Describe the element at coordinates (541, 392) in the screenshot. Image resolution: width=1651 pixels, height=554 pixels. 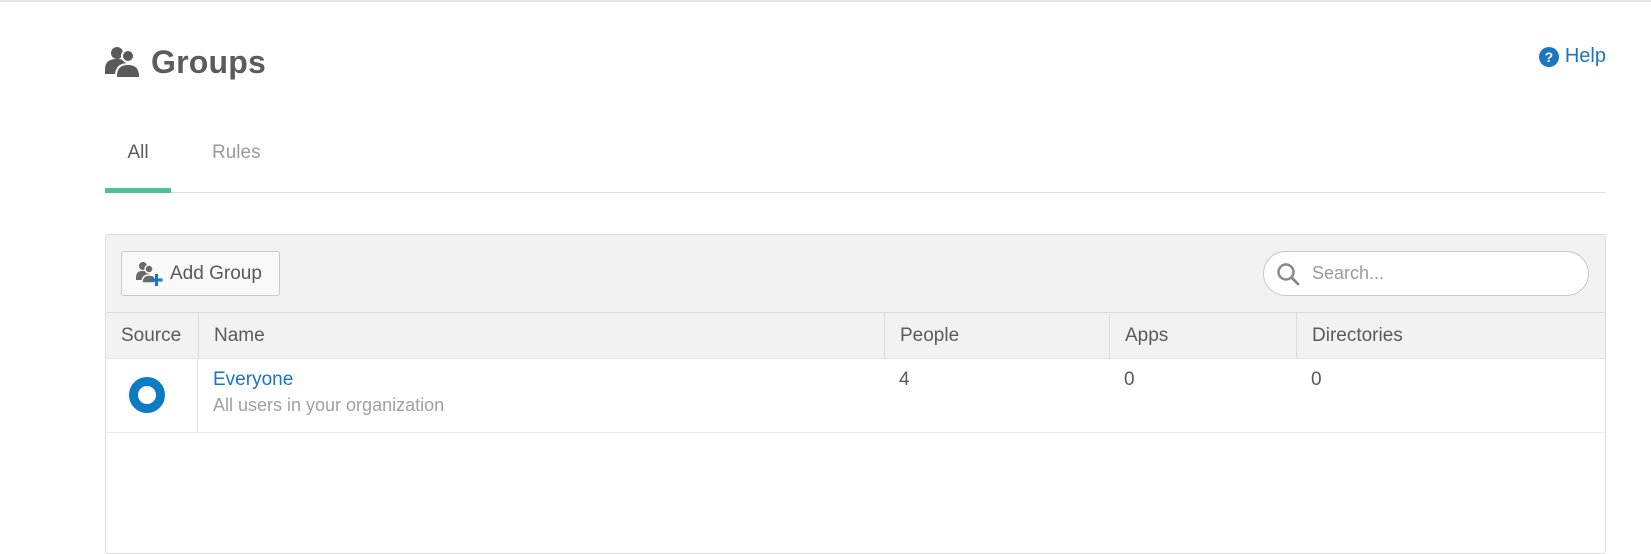
I see `name-cell: Everyone All users in your organization` at that location.